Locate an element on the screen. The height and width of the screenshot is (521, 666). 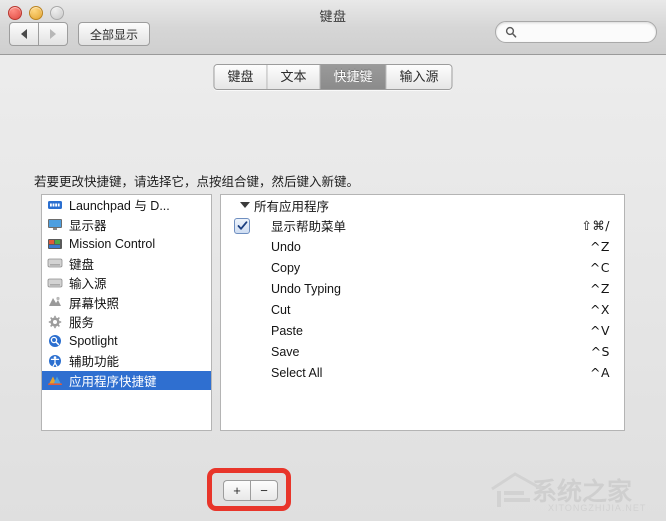
tab-label: 文本 is located at coordinates (293, 76).